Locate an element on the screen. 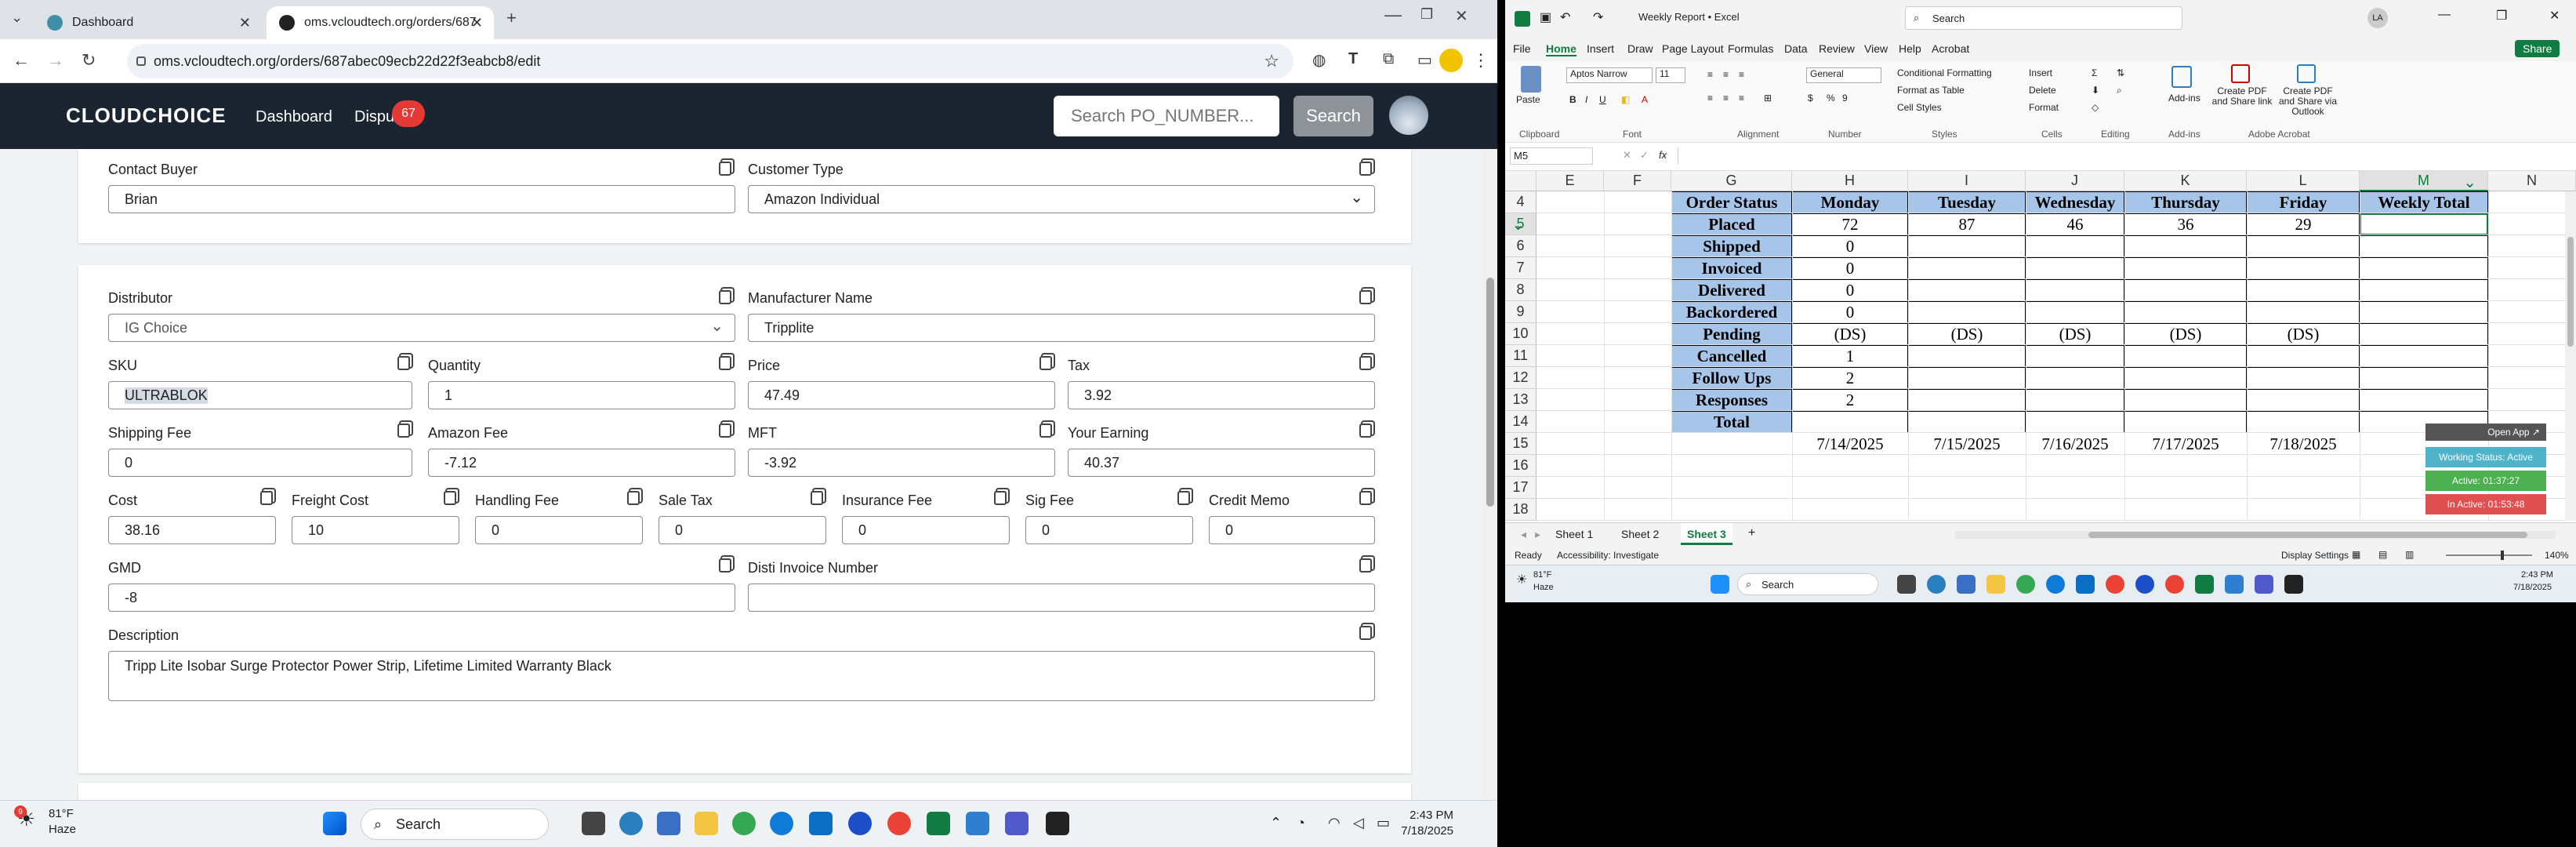  taskbar-search: ⌕ Search is located at coordinates (455, 824).